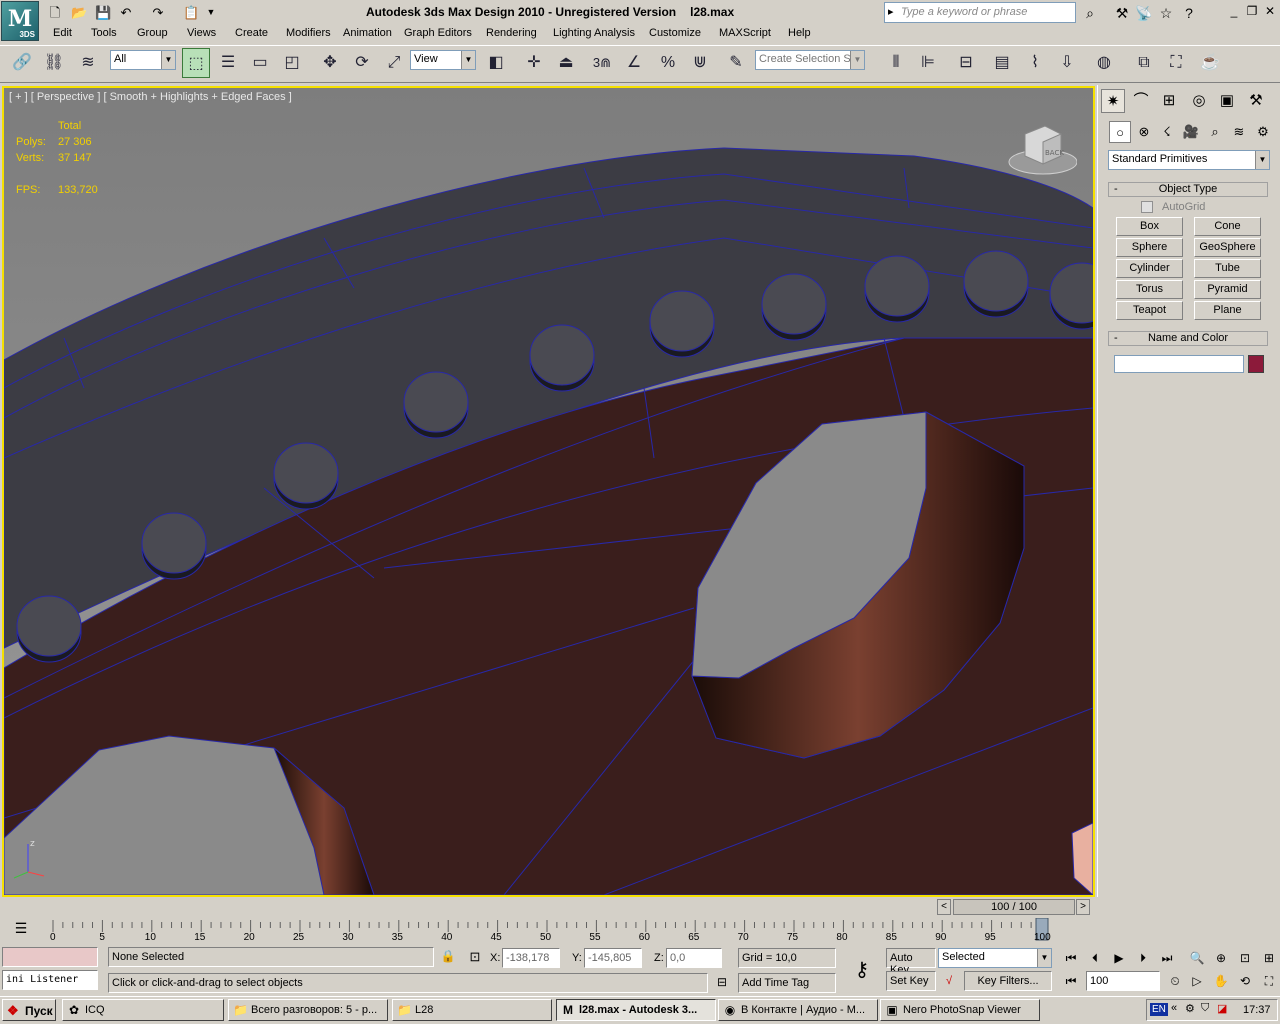  Describe the element at coordinates (496, 63) in the screenshot. I see `pivot-center-icon: ◧` at that location.